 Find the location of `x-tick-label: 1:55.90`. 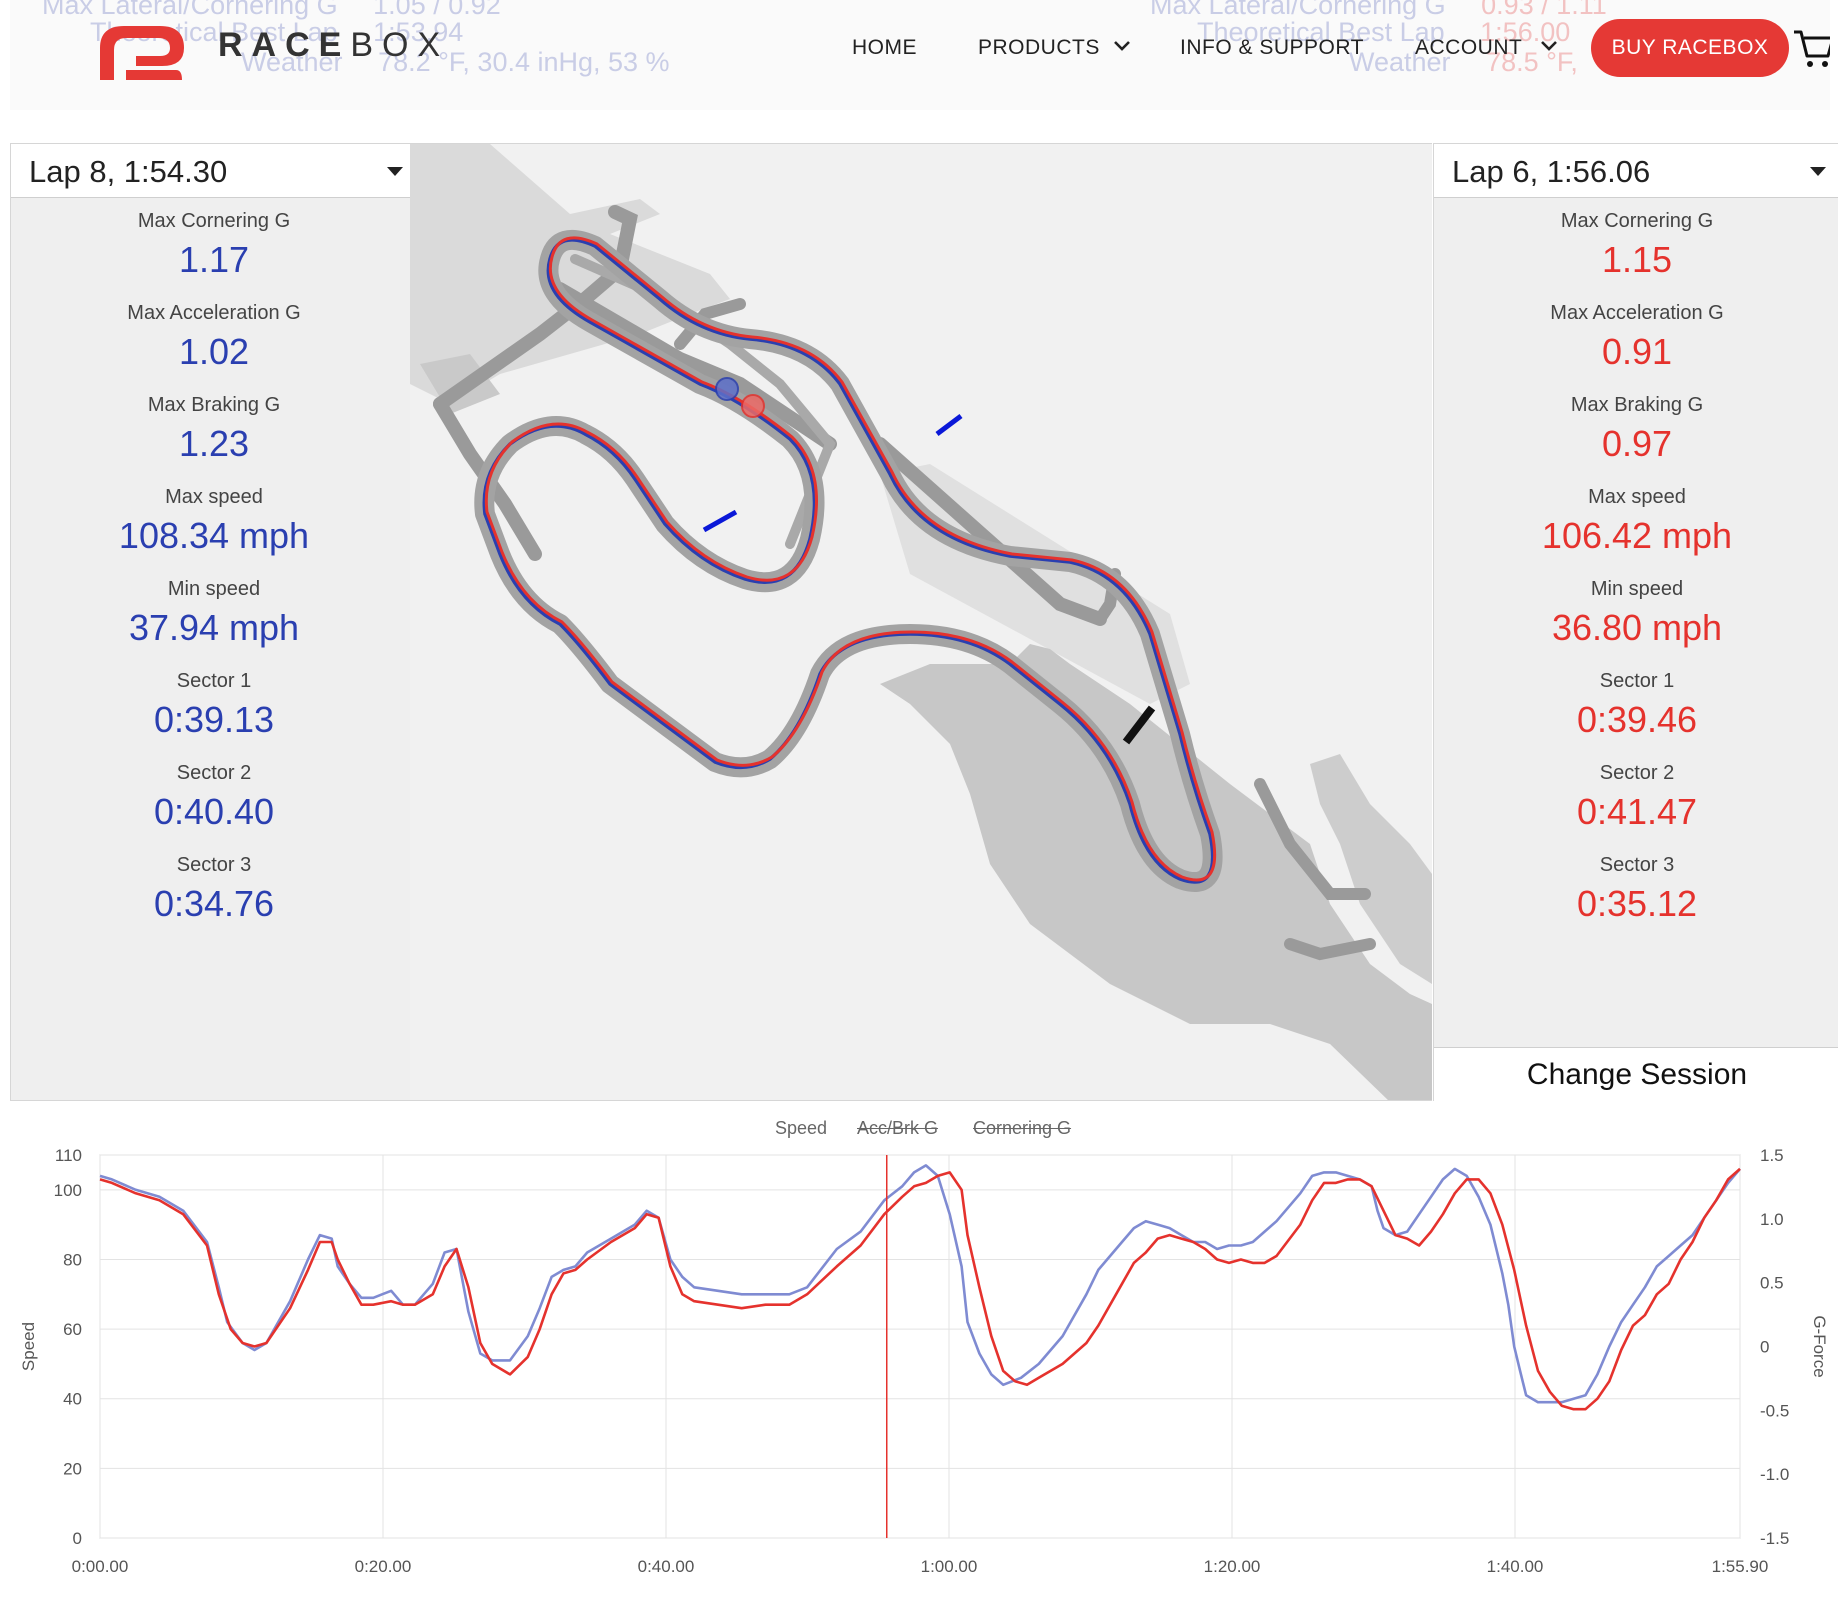

x-tick-label: 1:55.90 is located at coordinates (1740, 1566).